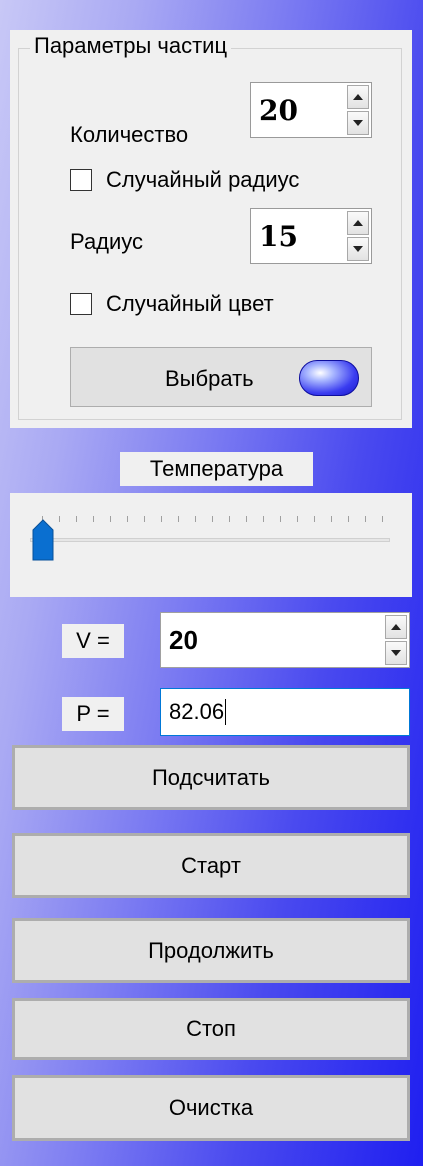 This screenshot has width=423, height=1166. I want to click on continue-button: Продолжить, so click(211, 950).